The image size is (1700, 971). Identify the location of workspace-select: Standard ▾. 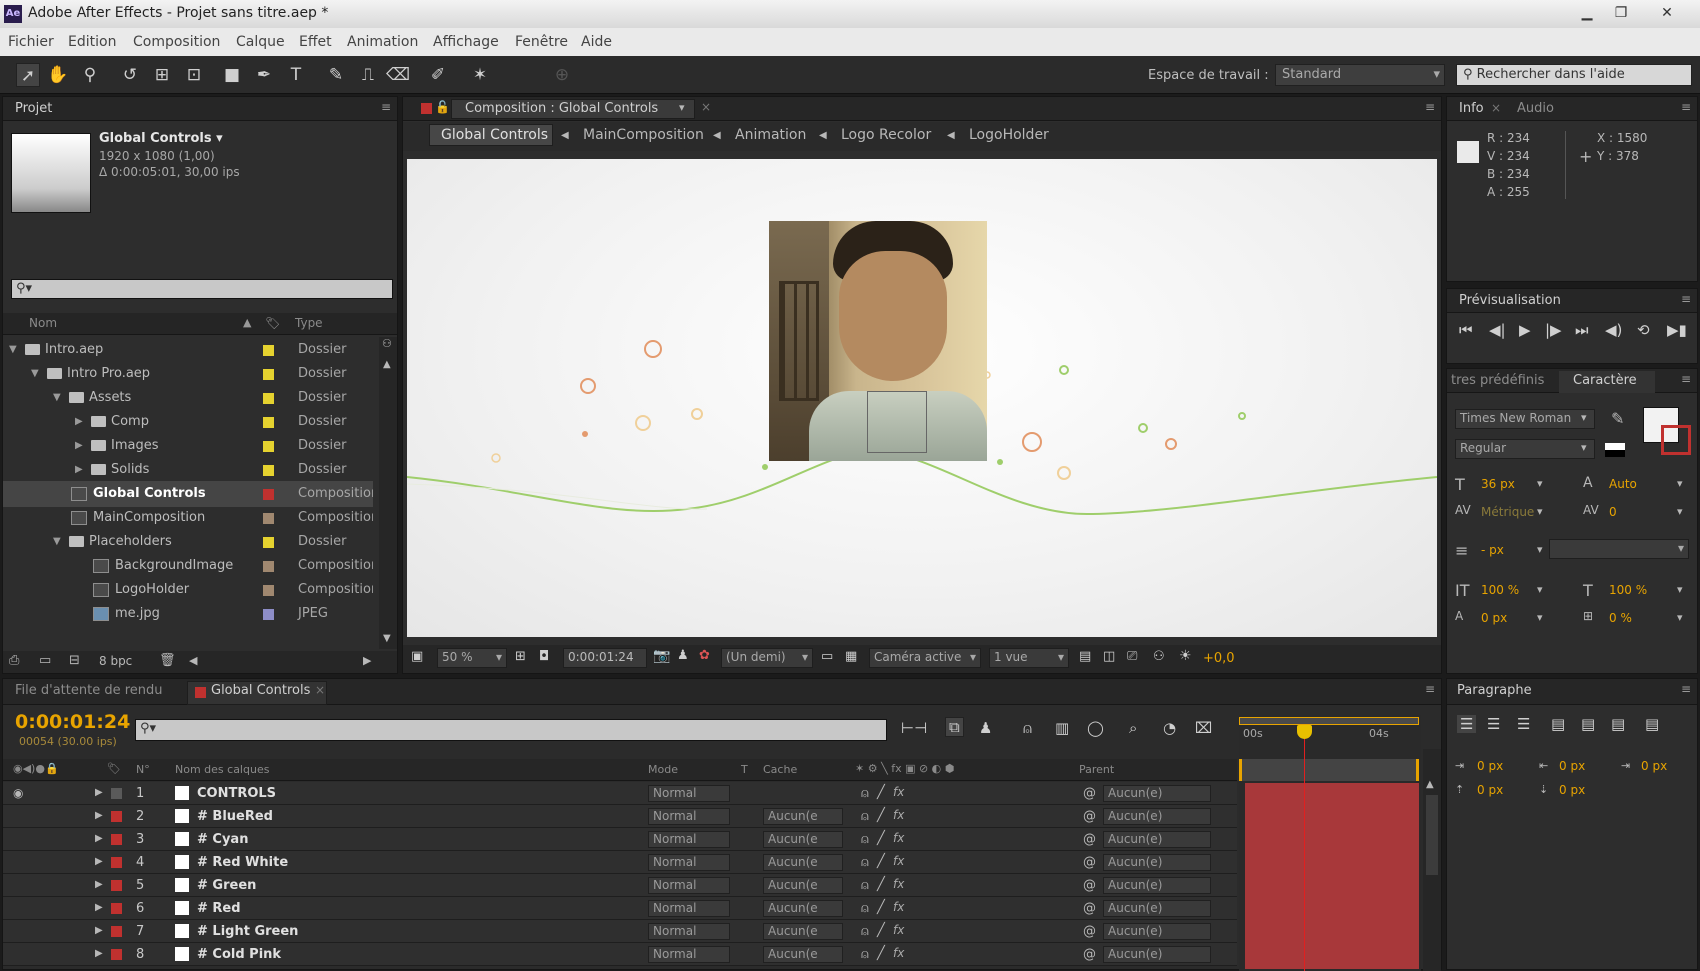
(1360, 75).